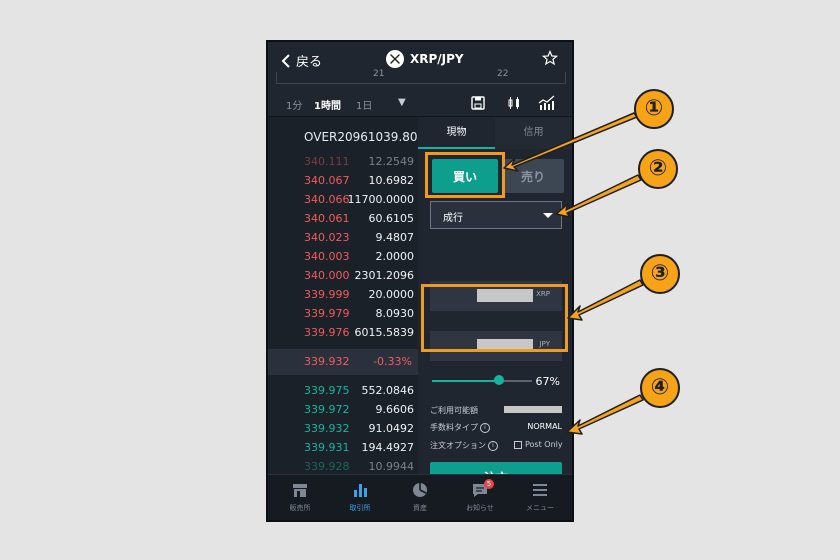  Describe the element at coordinates (454, 410) in the screenshot. I see `available-amount-label: ご利用可能額` at that location.